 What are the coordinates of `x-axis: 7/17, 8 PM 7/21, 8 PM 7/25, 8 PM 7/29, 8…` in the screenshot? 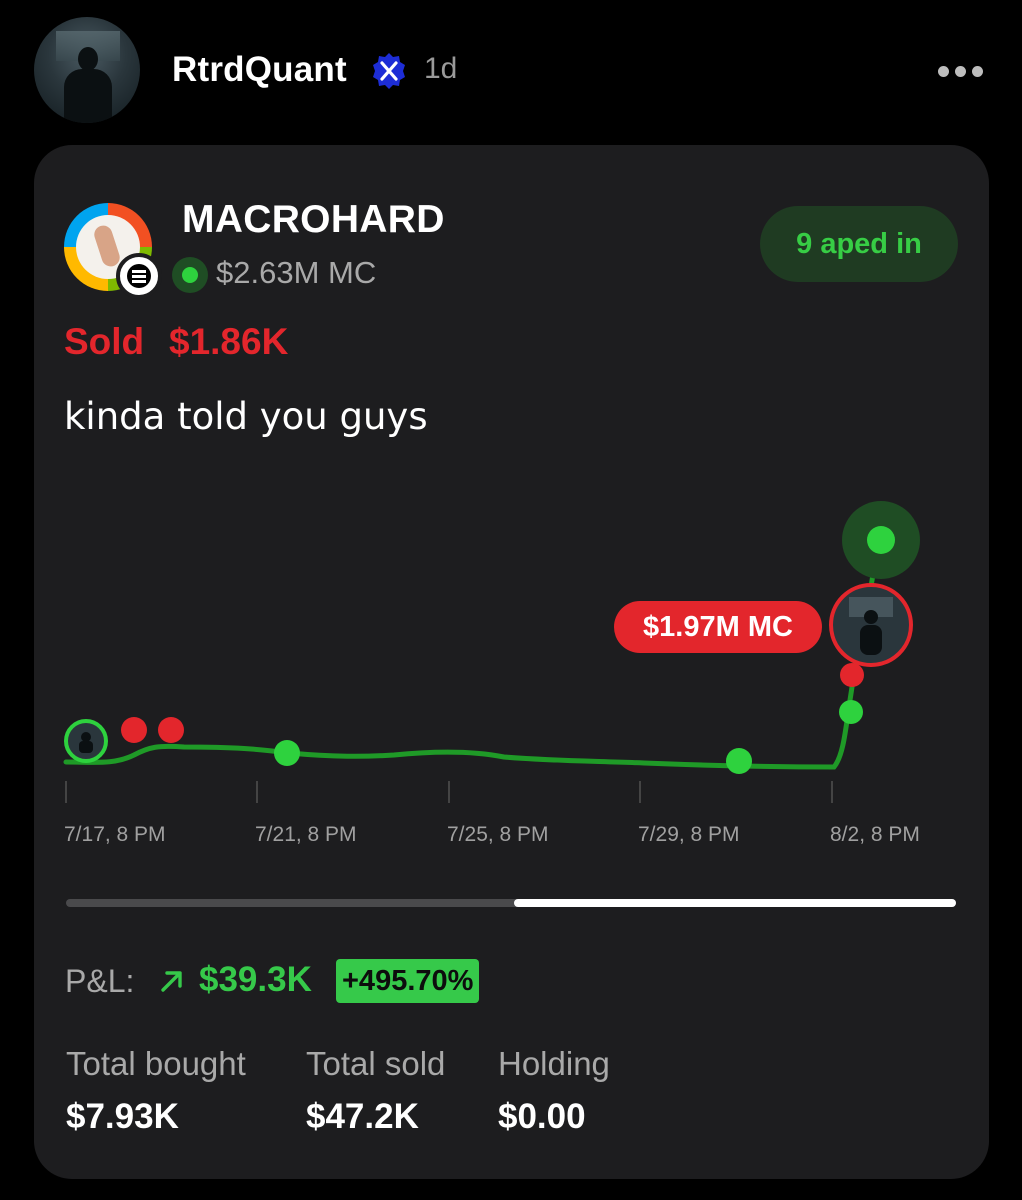 It's located at (492, 813).